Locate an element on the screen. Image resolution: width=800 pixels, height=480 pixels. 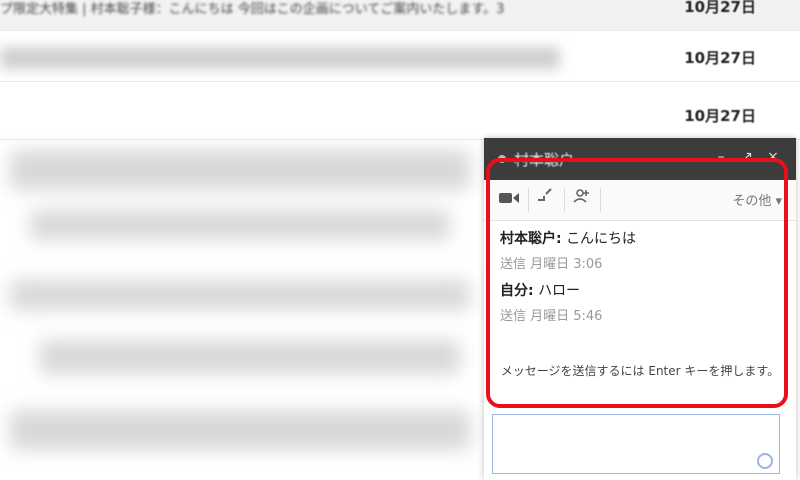
send-hint: メッセージを送信するには Enter キーを押します。 is located at coordinates (640, 371).